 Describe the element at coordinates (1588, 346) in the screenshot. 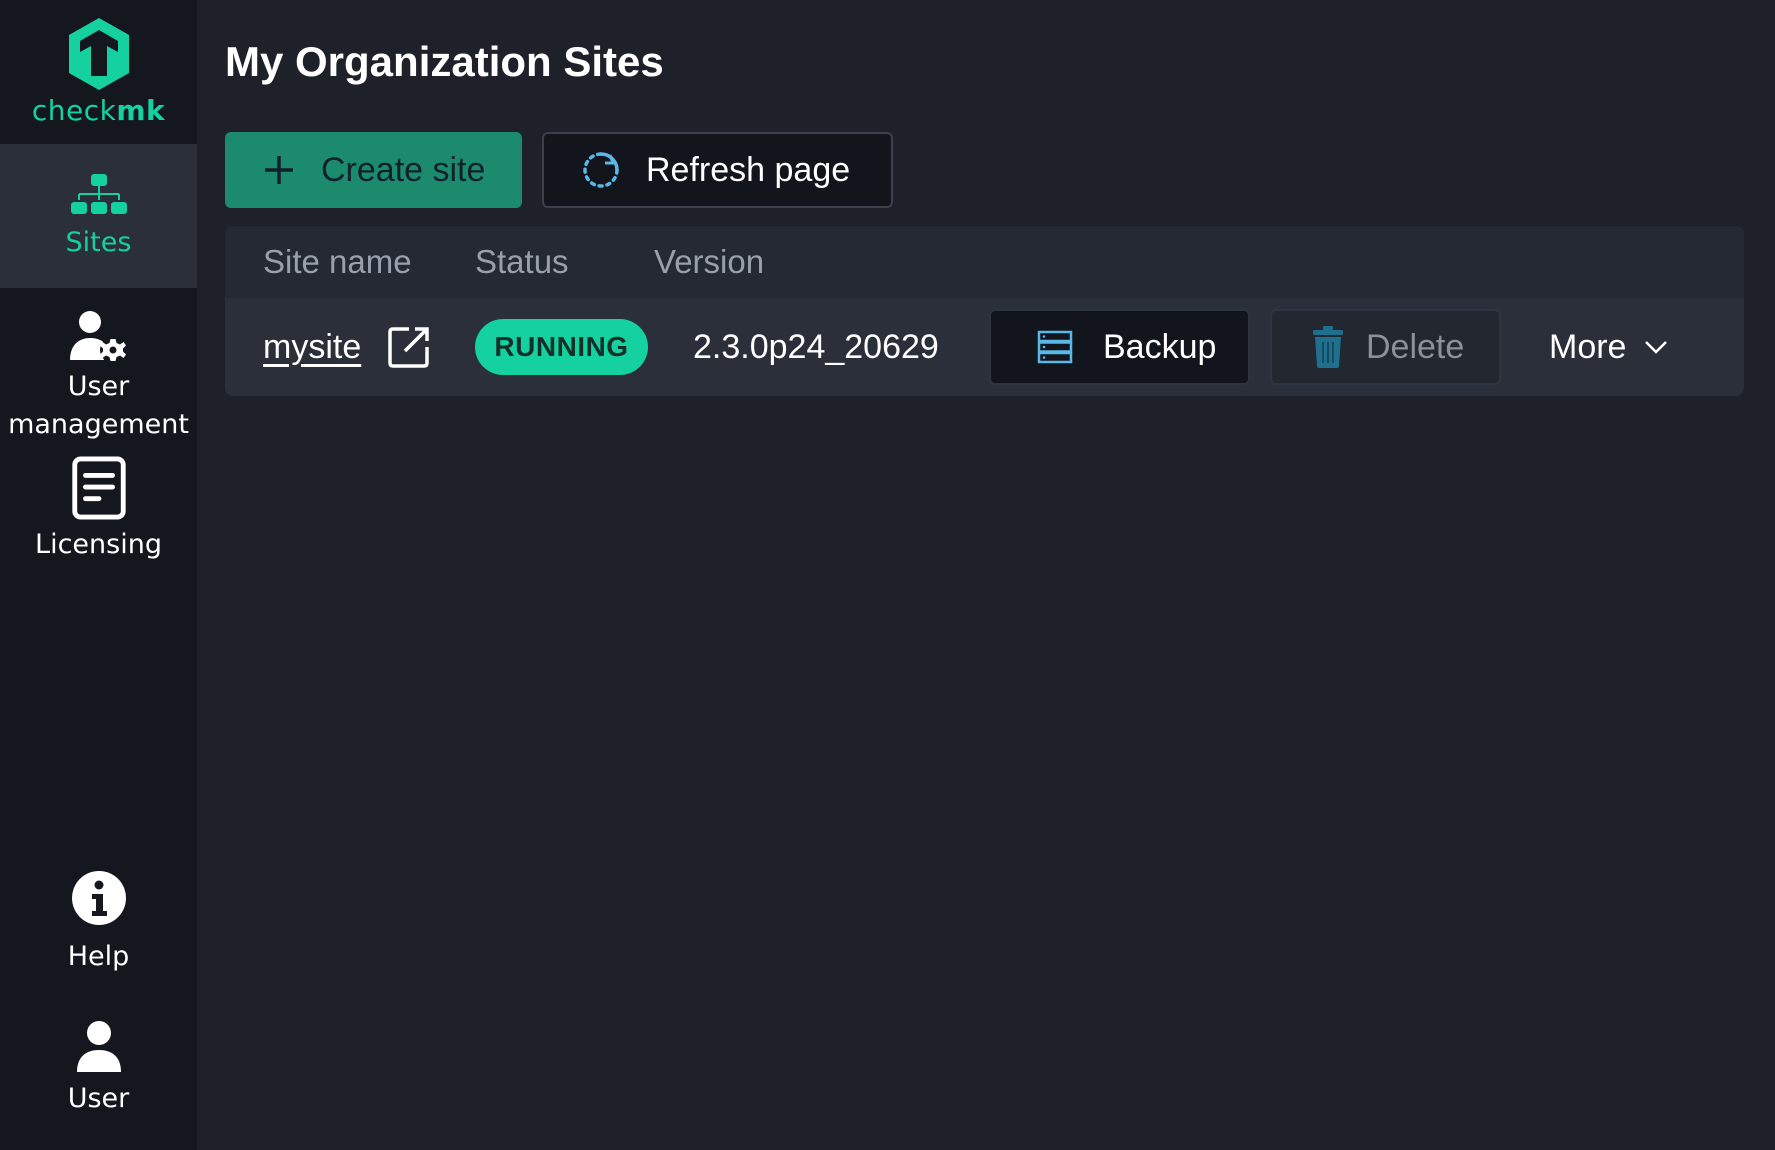

I see `more-label: More` at that location.